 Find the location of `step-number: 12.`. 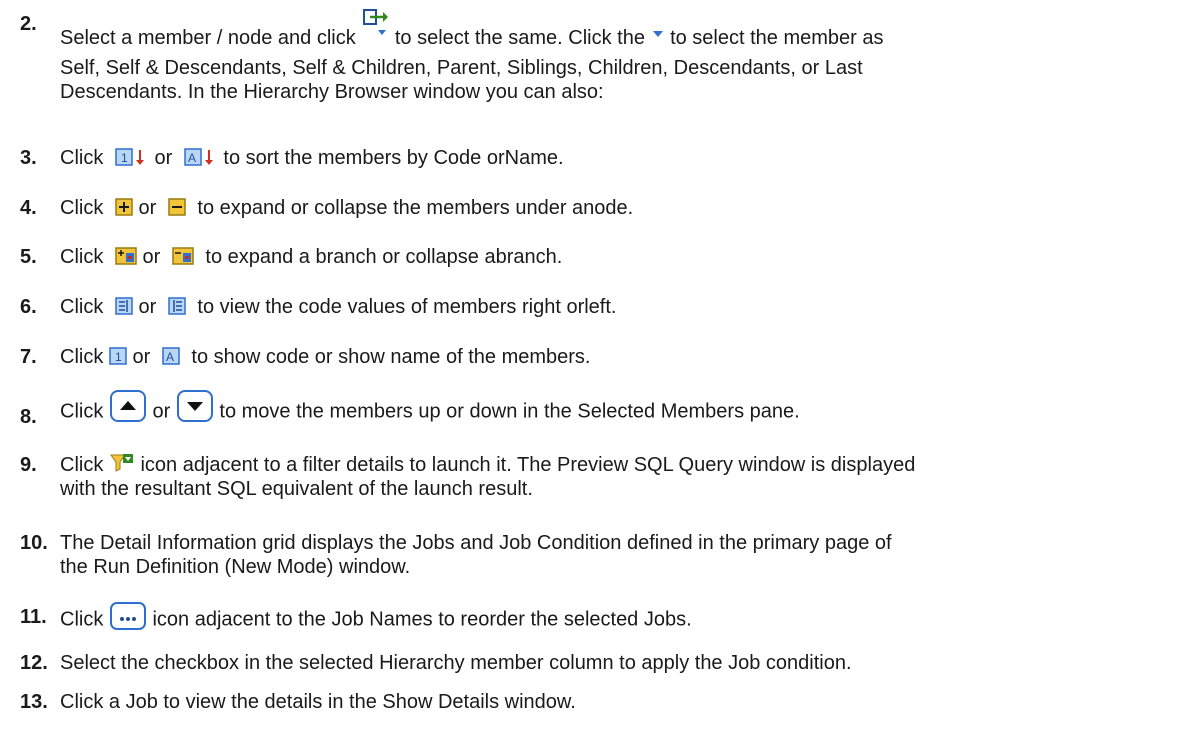

step-number: 12. is located at coordinates (34, 663).